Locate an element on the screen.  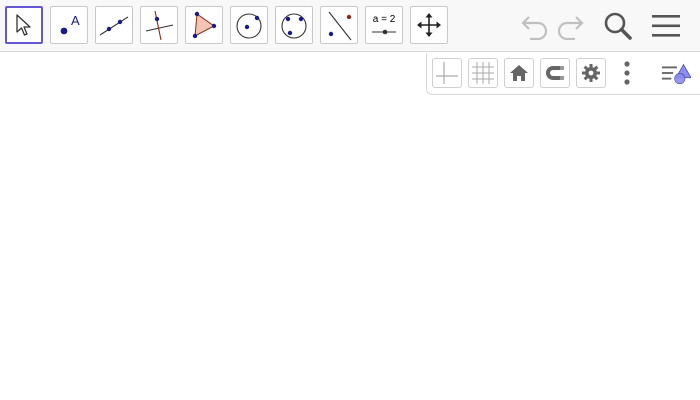
redo-button is located at coordinates (571, 26).